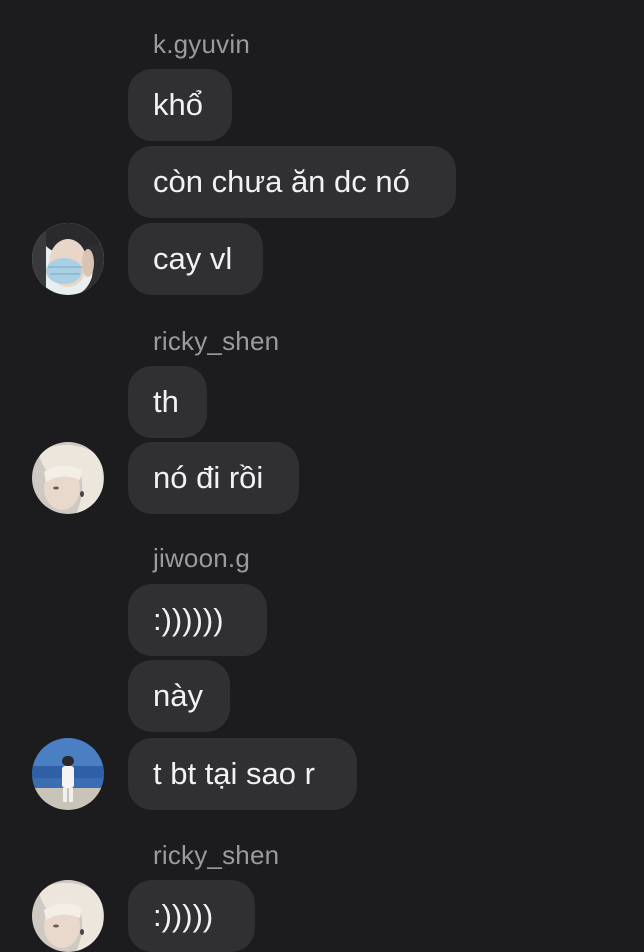 The width and height of the screenshot is (644, 952). I want to click on message-bubble: th, so click(167, 402).